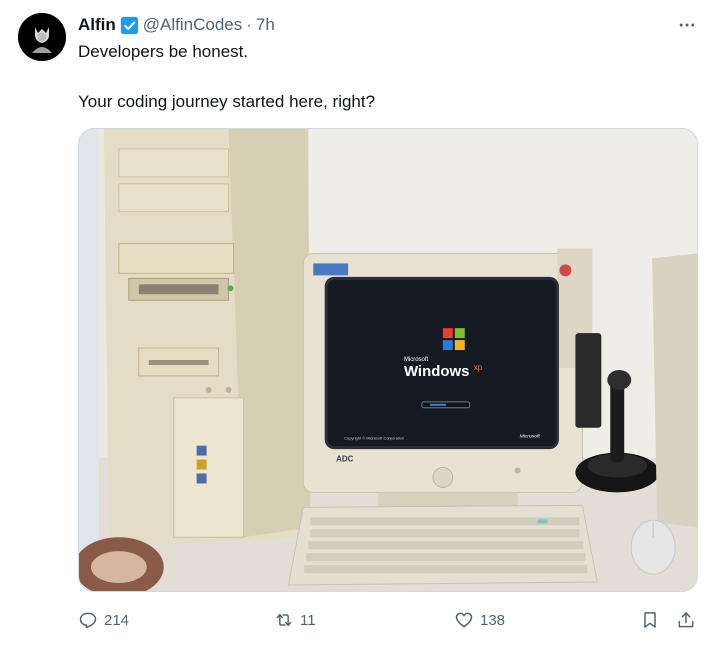  What do you see at coordinates (295, 620) in the screenshot?
I see `retweet-button: 11` at bounding box center [295, 620].